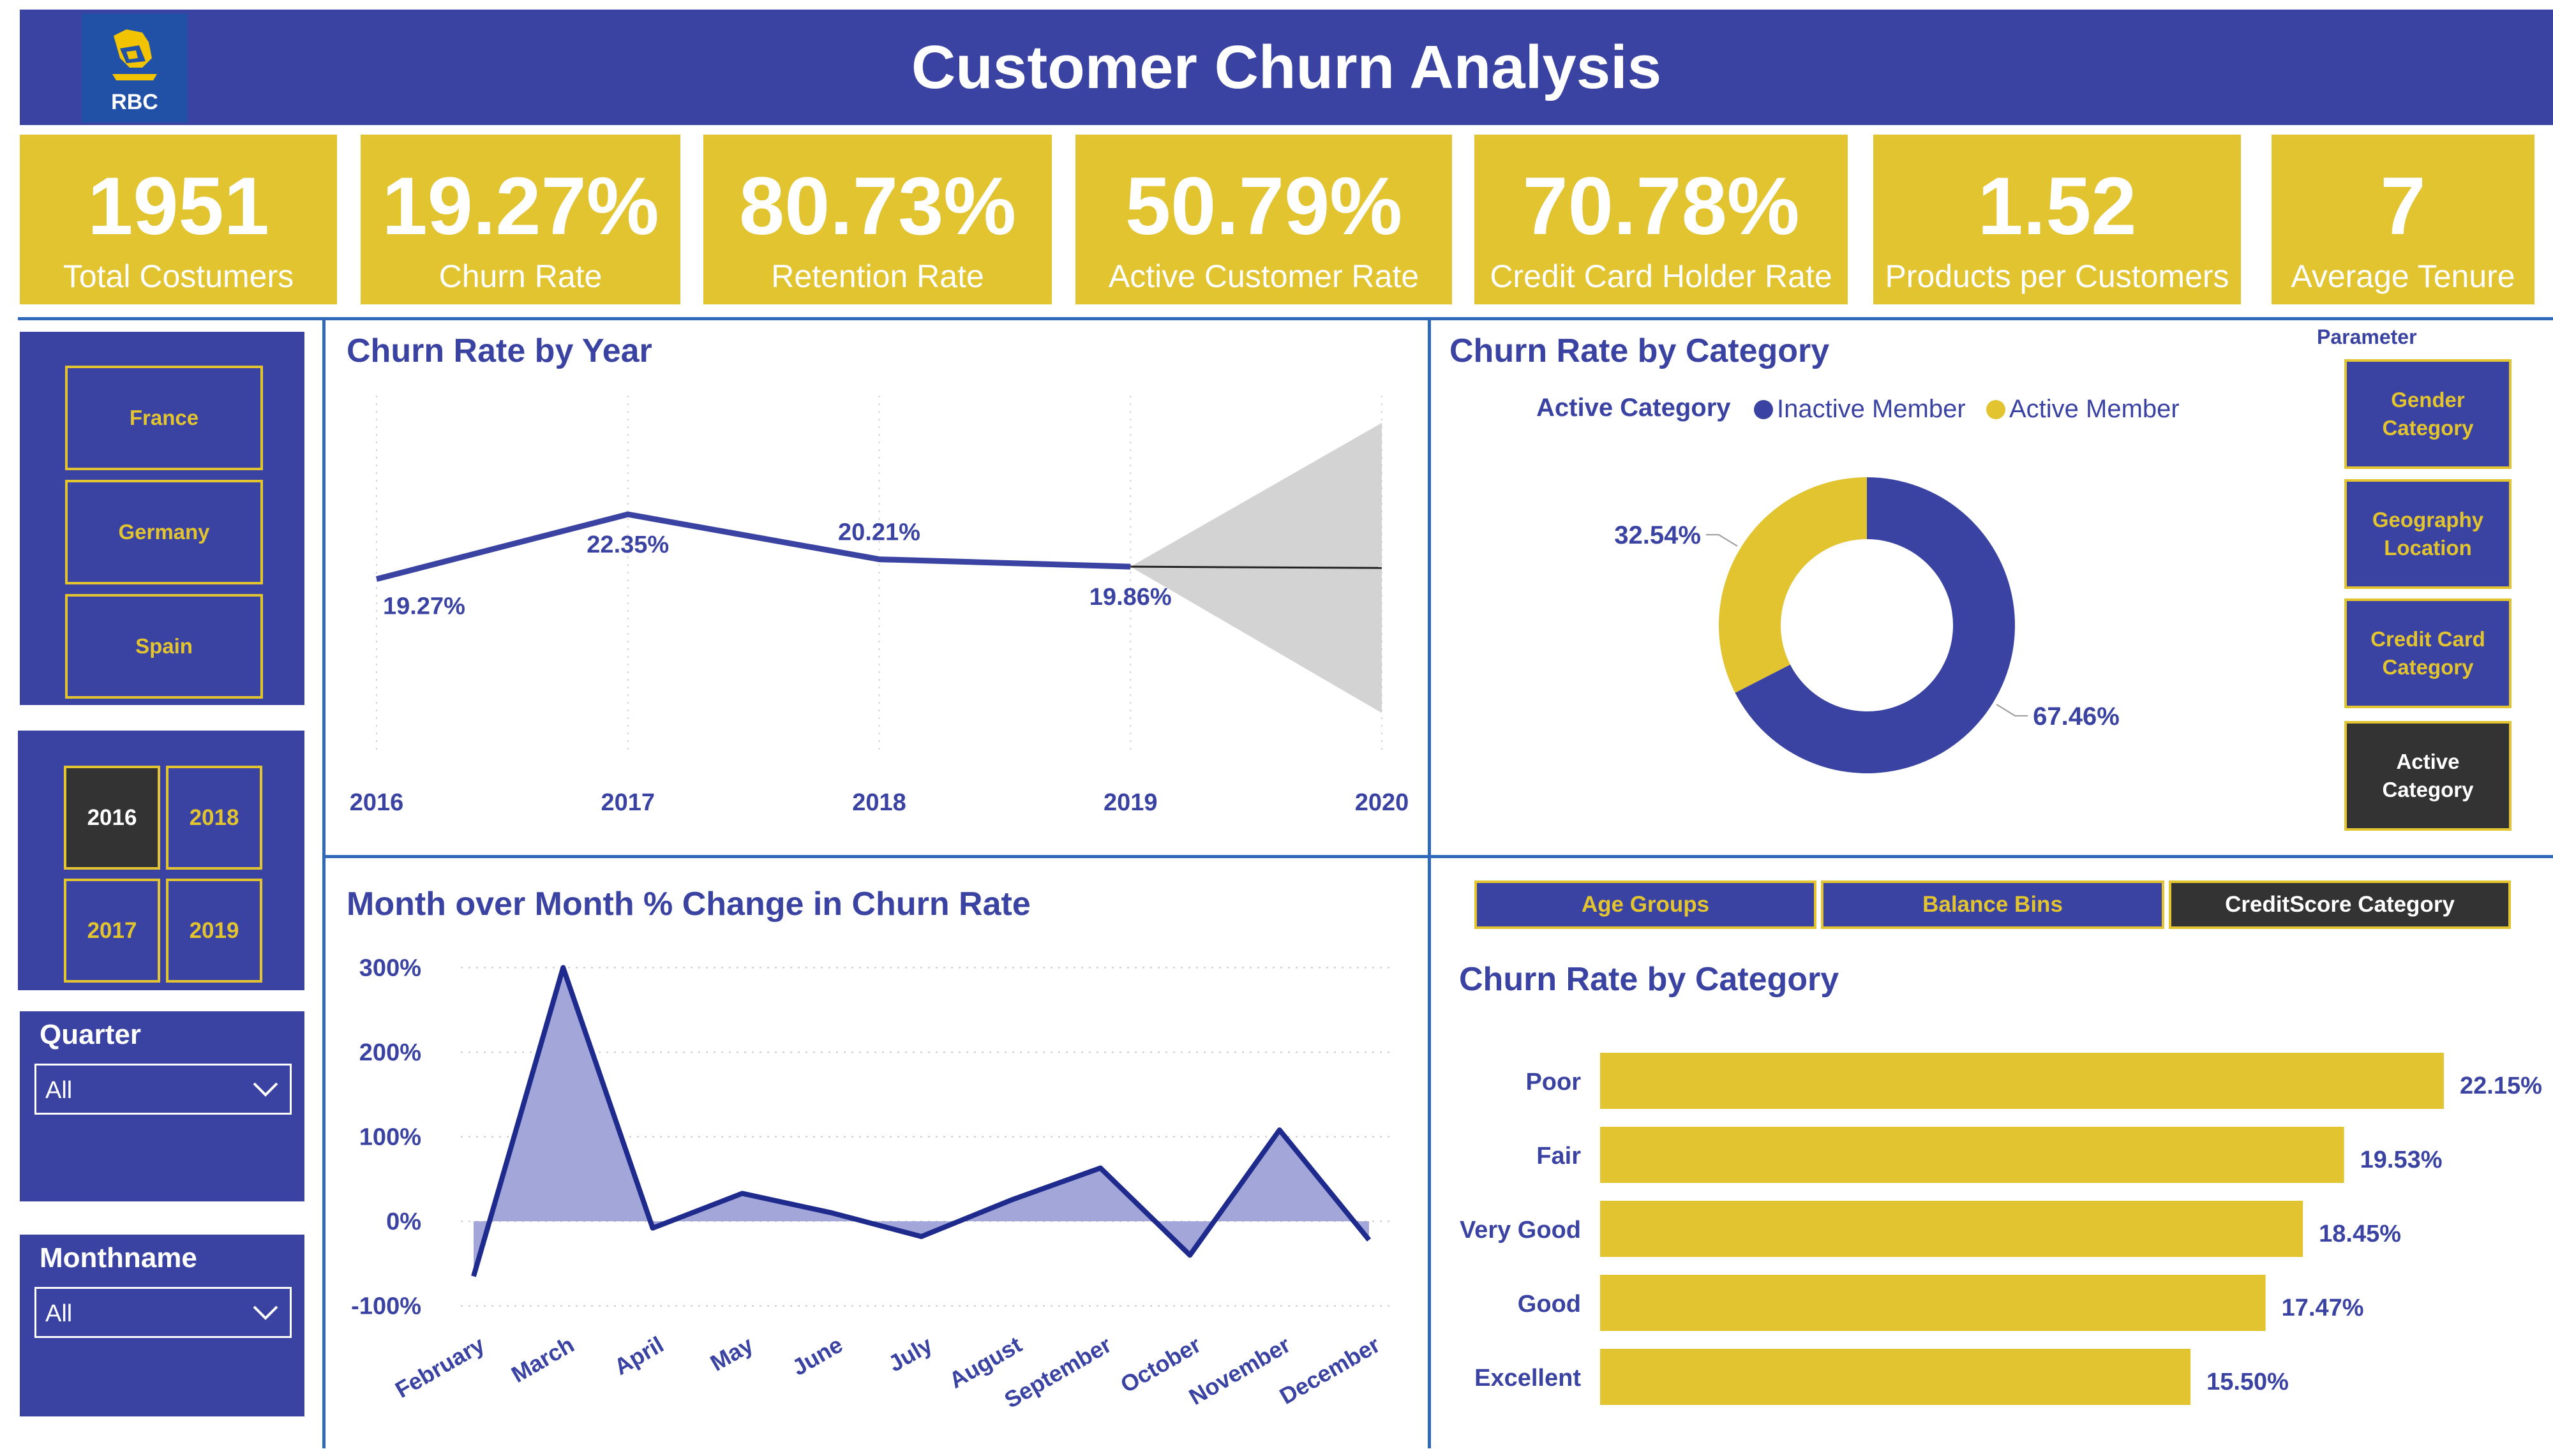 The height and width of the screenshot is (1456, 2553). I want to click on svg-text: RBC, so click(134, 102).